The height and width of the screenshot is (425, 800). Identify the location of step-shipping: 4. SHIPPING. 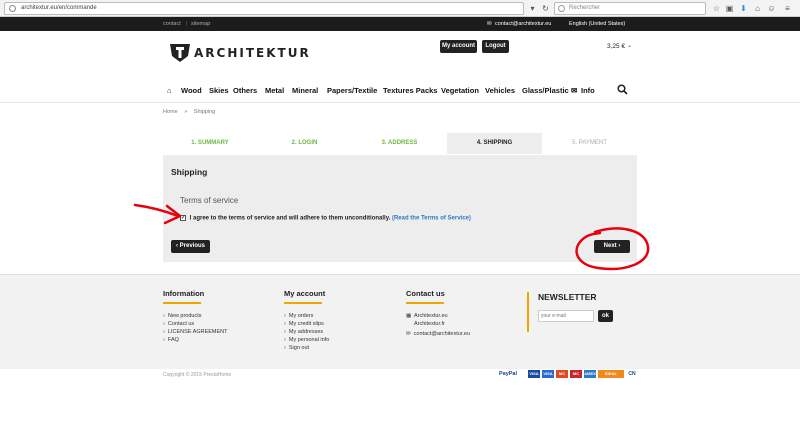
(494, 143).